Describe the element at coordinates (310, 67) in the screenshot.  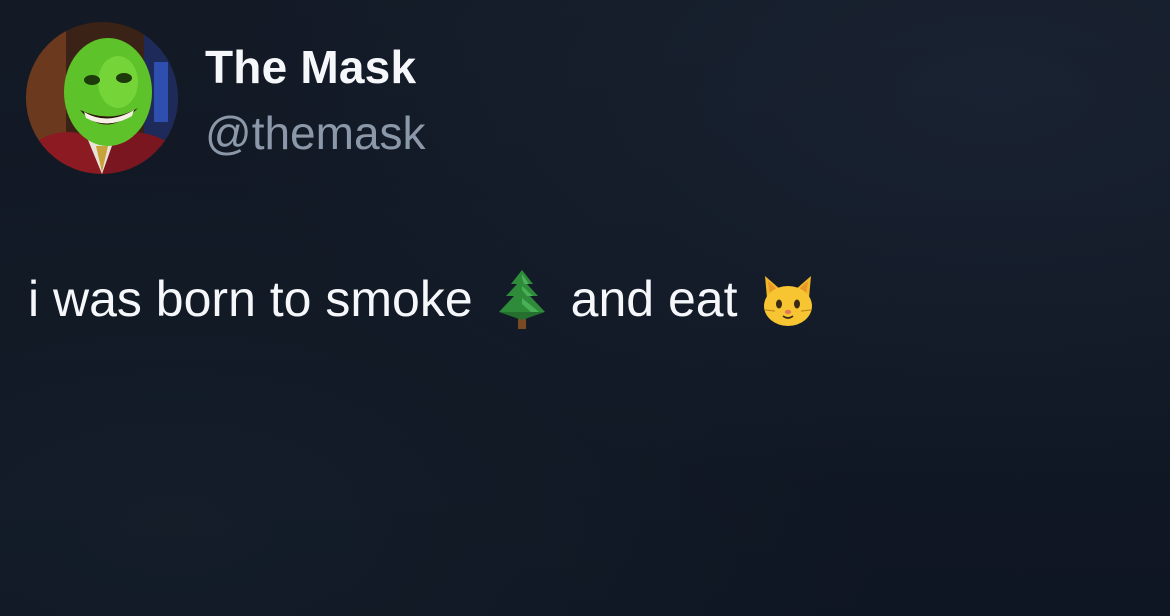
I see `display-name: The Mask` at that location.